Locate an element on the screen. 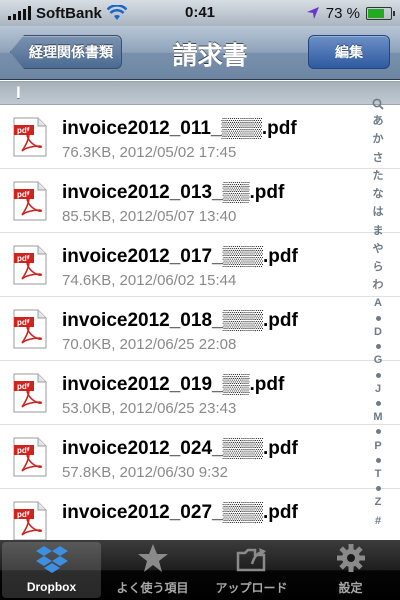 The width and height of the screenshot is (400, 600). file-name: invoice2012_019_▒▒.pdf is located at coordinates (173, 384).